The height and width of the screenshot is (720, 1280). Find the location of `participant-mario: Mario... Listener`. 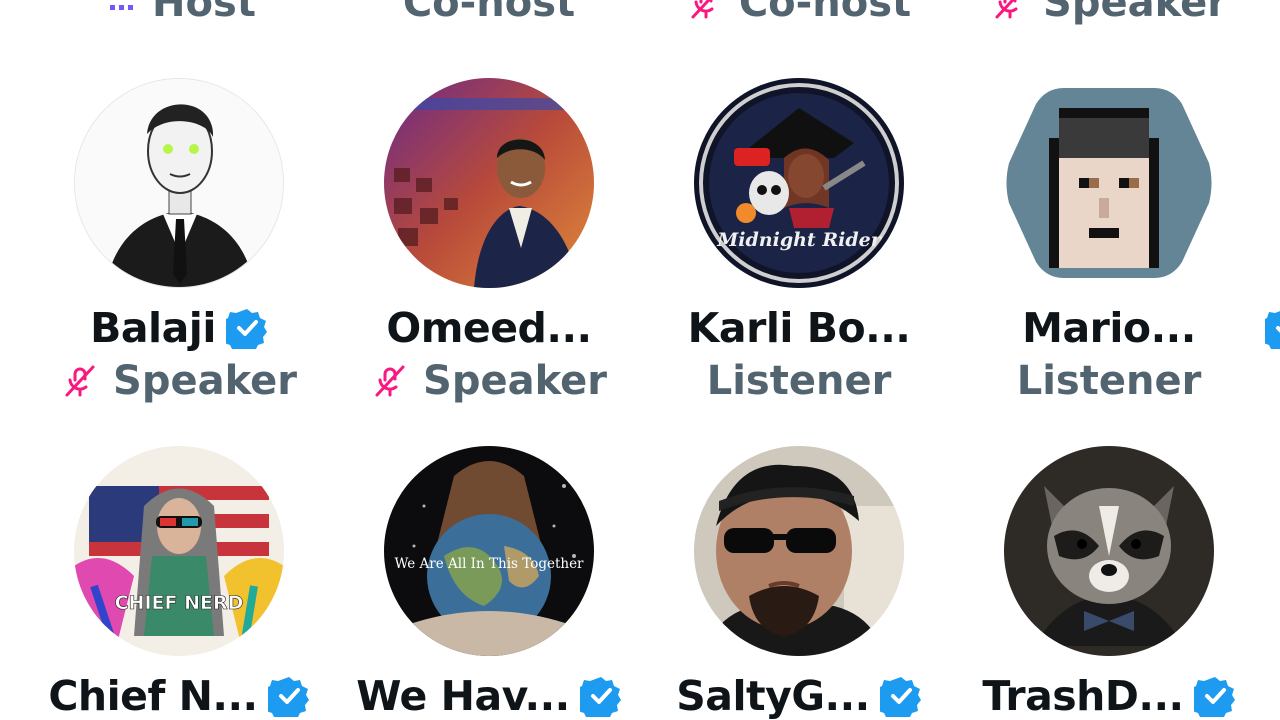

participant-mario: Mario... Listener is located at coordinates (1117, 243).